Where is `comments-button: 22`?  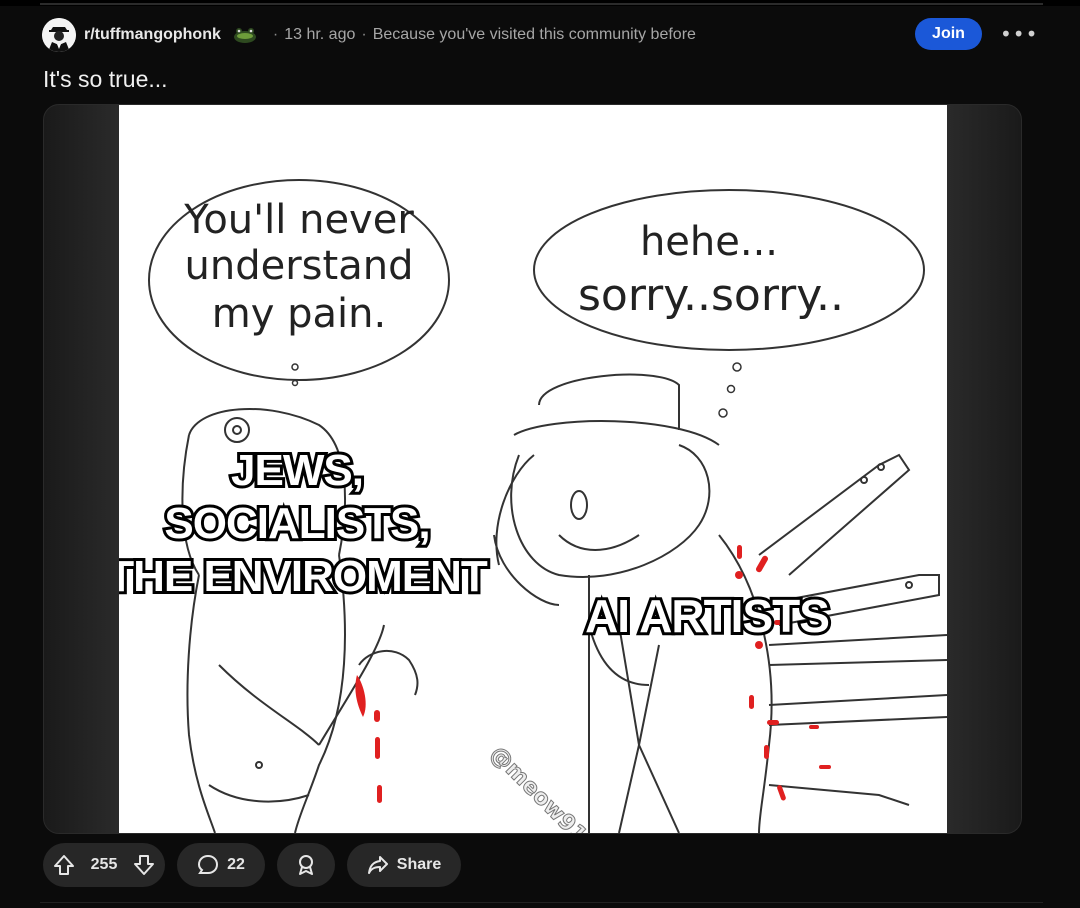
comments-button: 22 is located at coordinates (221, 865).